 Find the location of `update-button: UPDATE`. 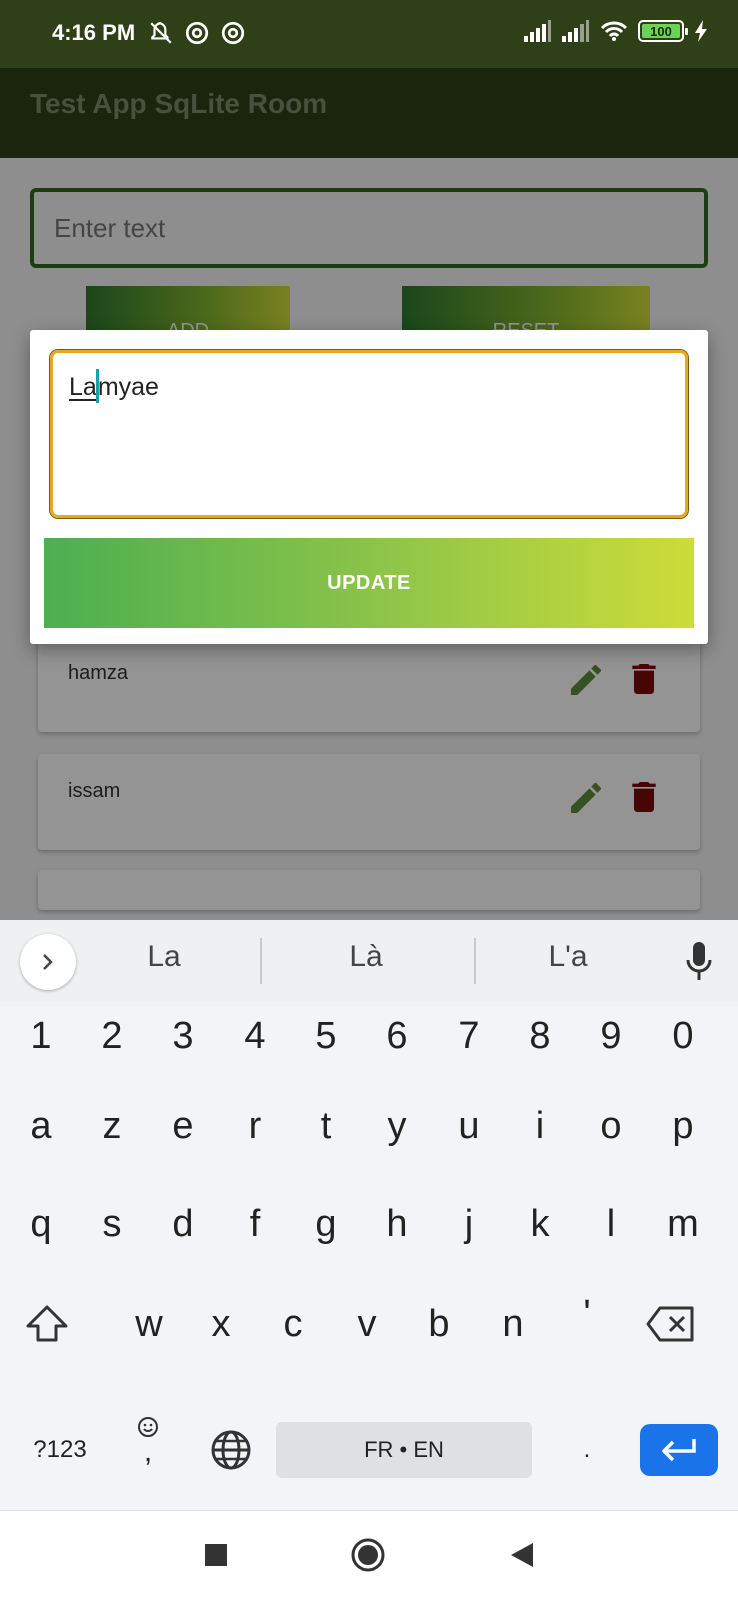

update-button: UPDATE is located at coordinates (369, 583).